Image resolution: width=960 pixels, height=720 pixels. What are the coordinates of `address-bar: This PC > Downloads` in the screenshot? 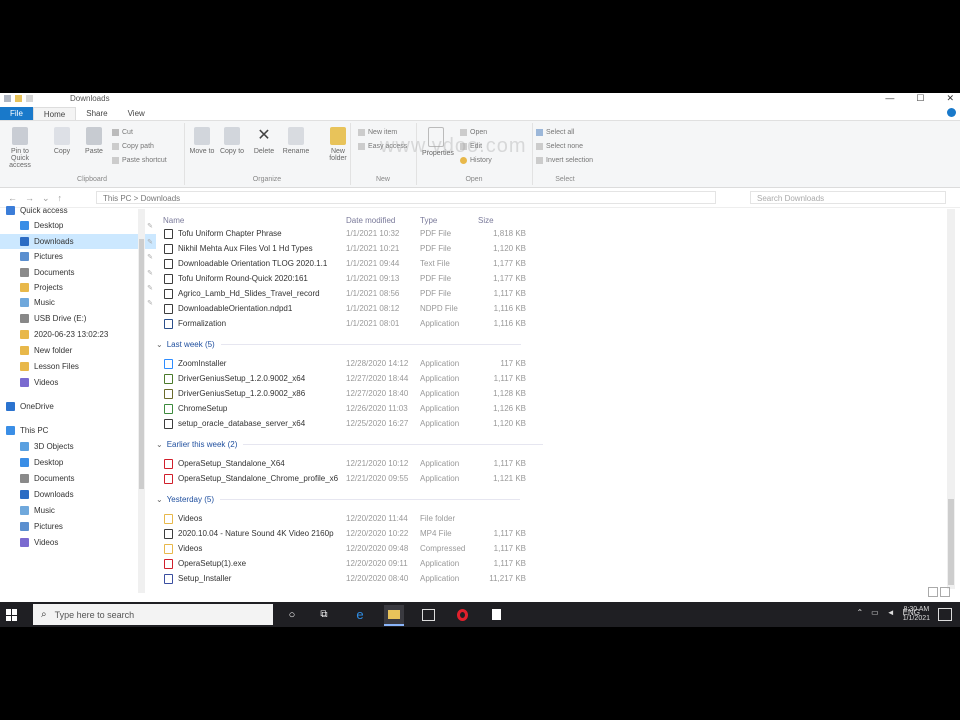 It's located at (406, 197).